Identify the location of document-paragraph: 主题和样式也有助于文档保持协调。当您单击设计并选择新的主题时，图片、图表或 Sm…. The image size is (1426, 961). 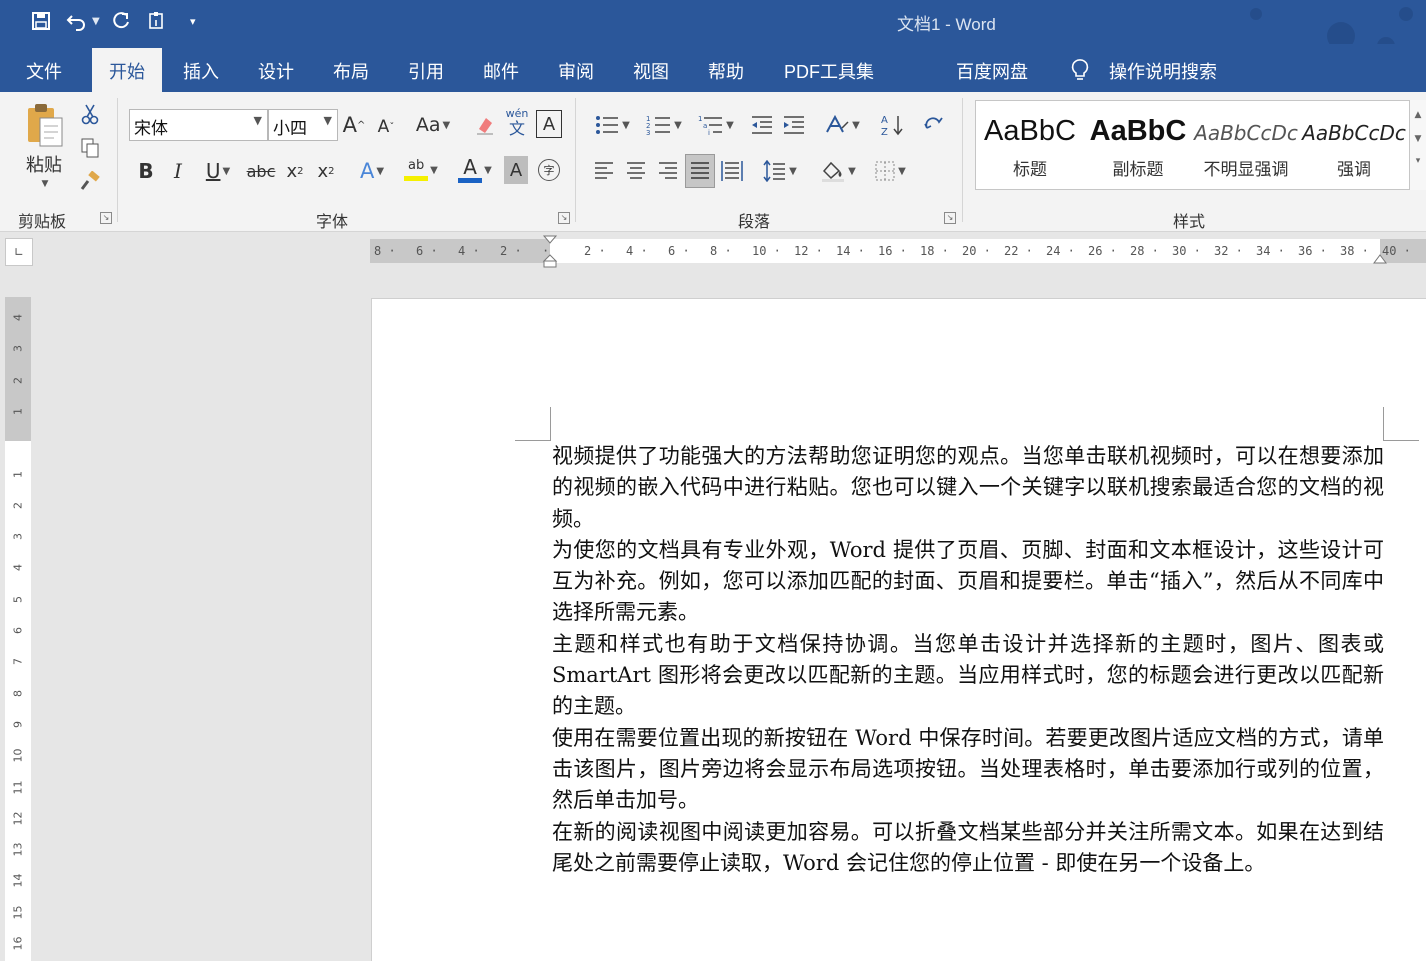
(968, 676).